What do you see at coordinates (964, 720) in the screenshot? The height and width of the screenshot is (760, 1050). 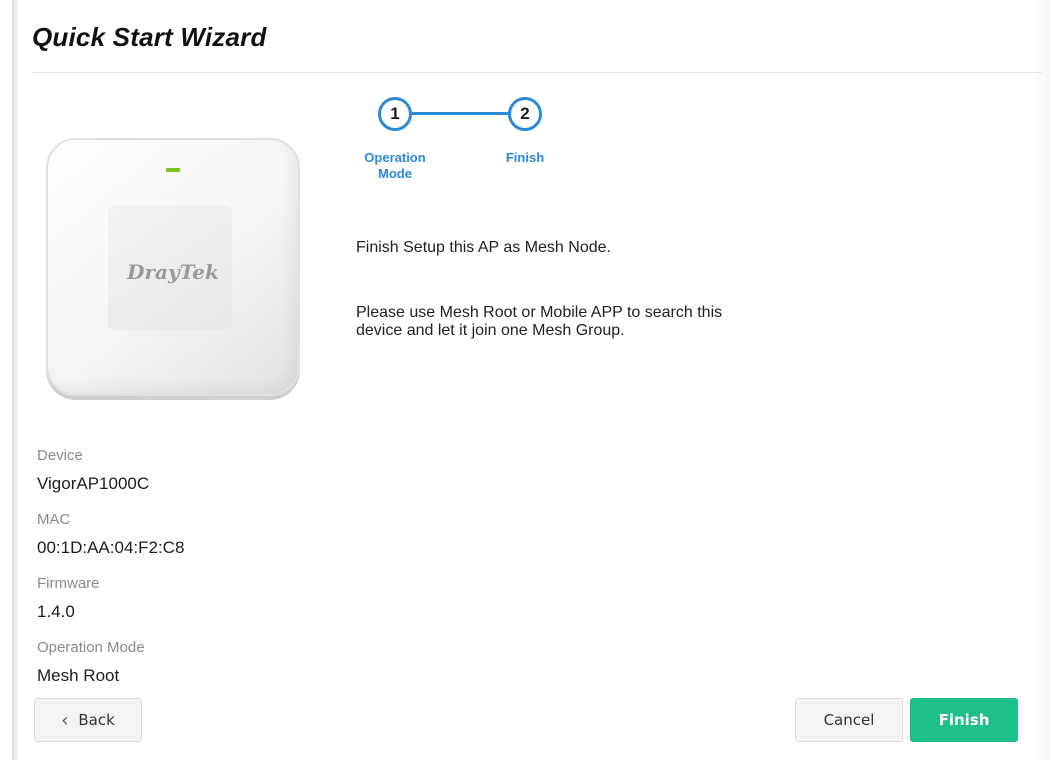 I see `finish-button: Finish` at bounding box center [964, 720].